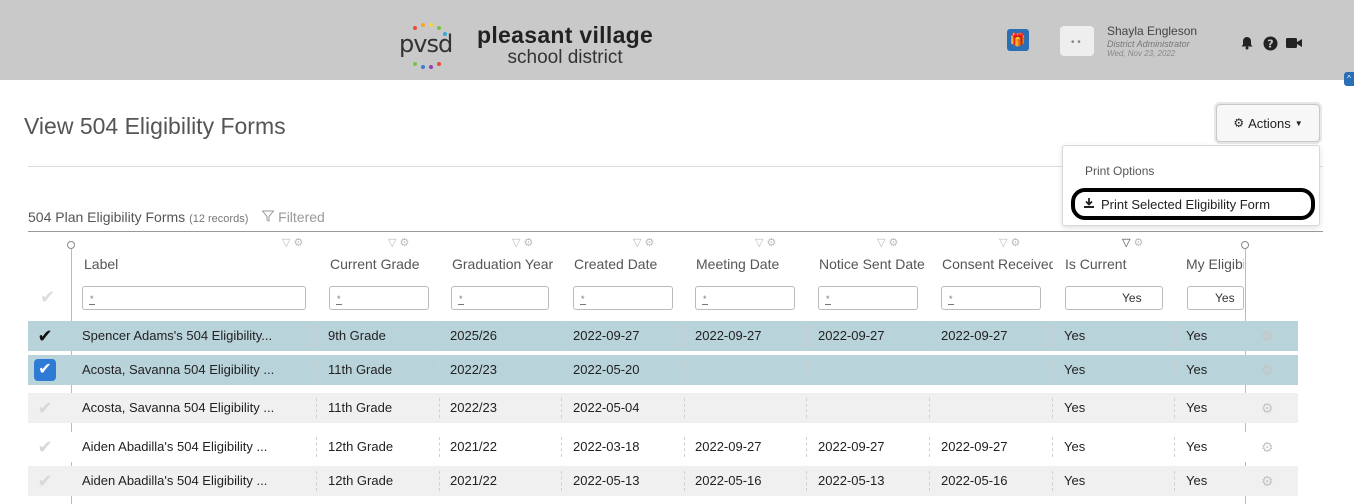  Describe the element at coordinates (745, 298) in the screenshot. I see `filter-input-meeting: *` at that location.